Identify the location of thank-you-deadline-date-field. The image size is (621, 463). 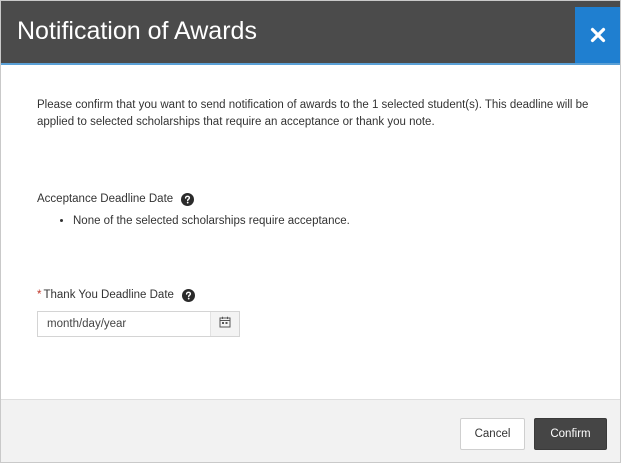
(138, 324).